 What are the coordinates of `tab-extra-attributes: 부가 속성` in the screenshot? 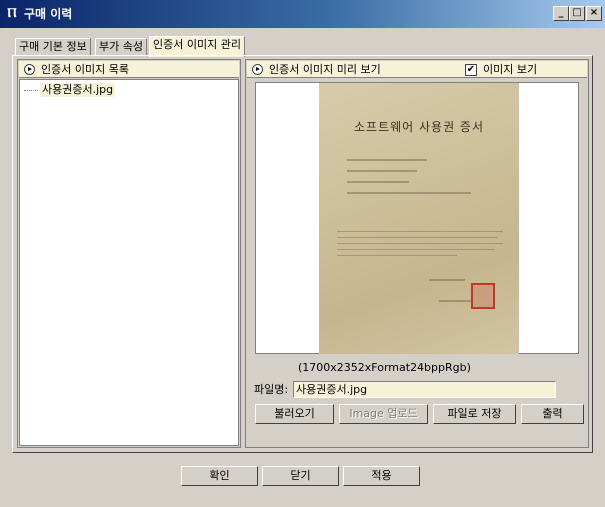 It's located at (121, 47).